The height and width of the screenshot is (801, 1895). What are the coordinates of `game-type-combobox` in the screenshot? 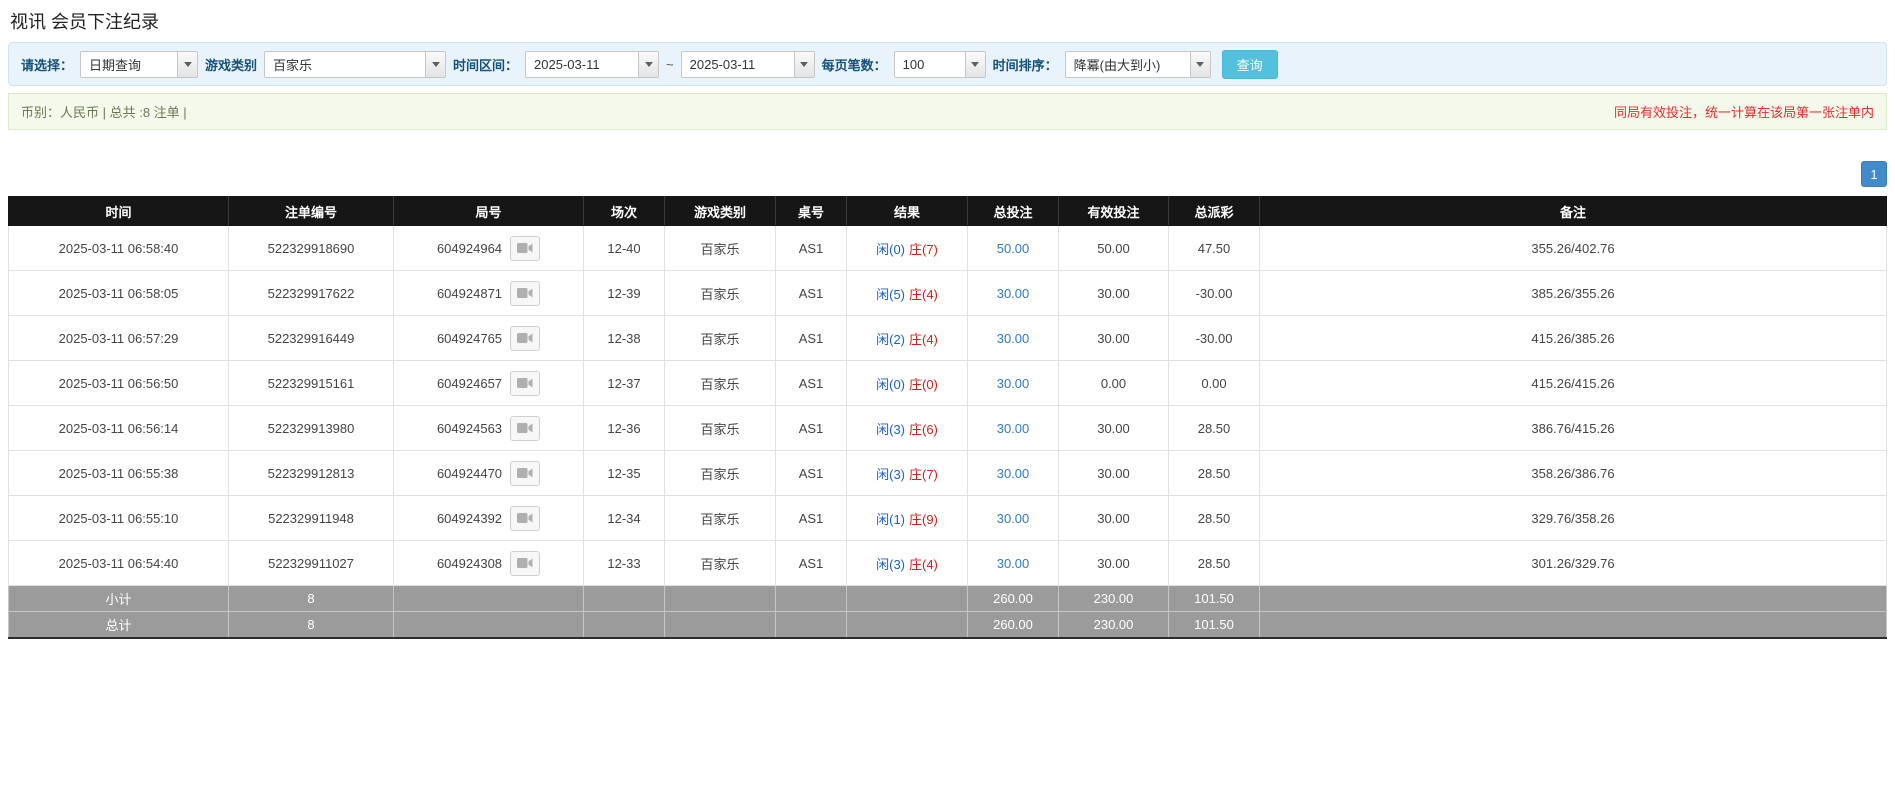 It's located at (355, 64).